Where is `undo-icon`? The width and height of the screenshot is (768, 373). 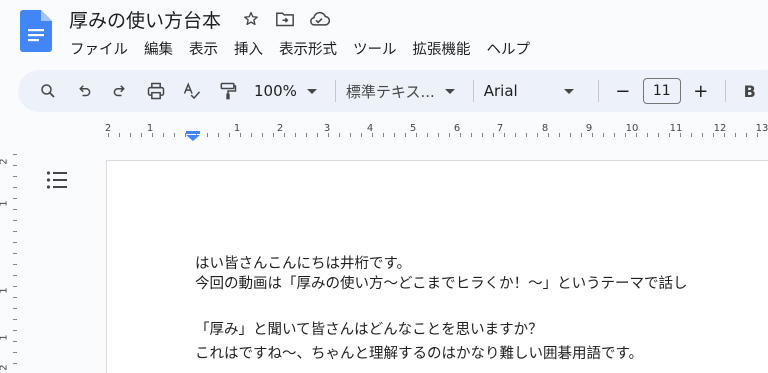
undo-icon is located at coordinates (84, 91).